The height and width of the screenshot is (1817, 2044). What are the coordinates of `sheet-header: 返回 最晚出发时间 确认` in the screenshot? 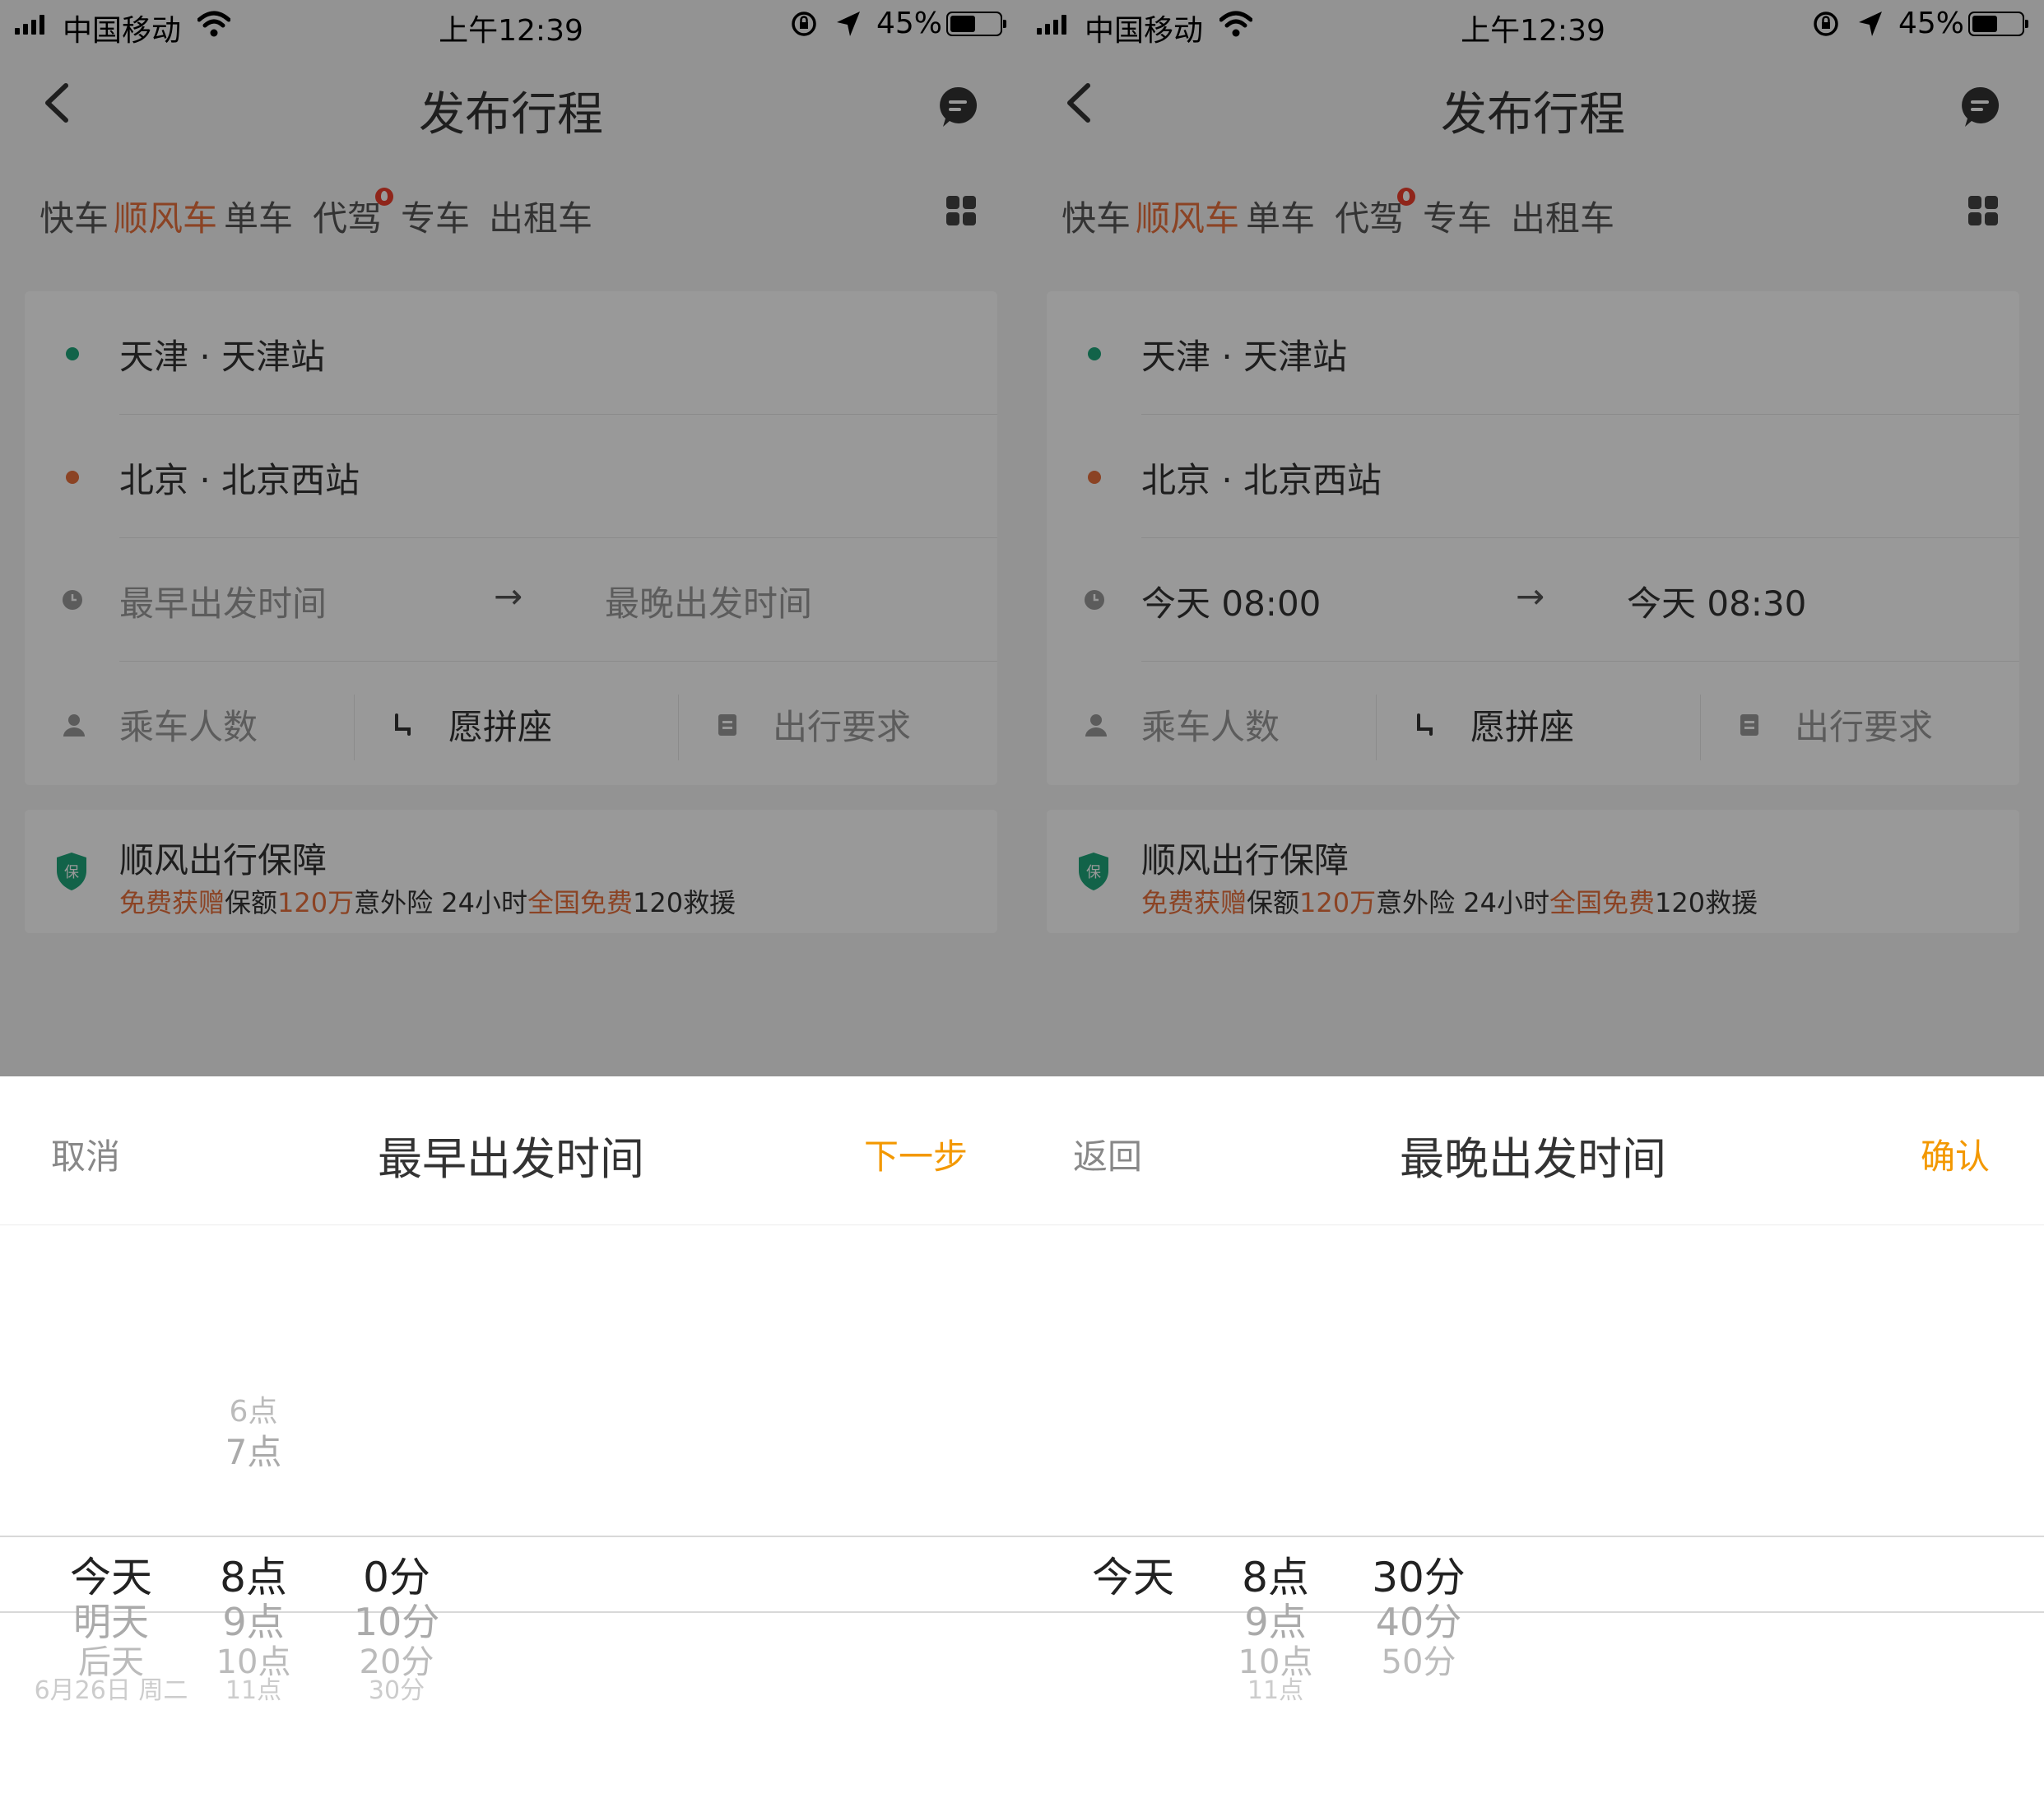 It's located at (1533, 1150).